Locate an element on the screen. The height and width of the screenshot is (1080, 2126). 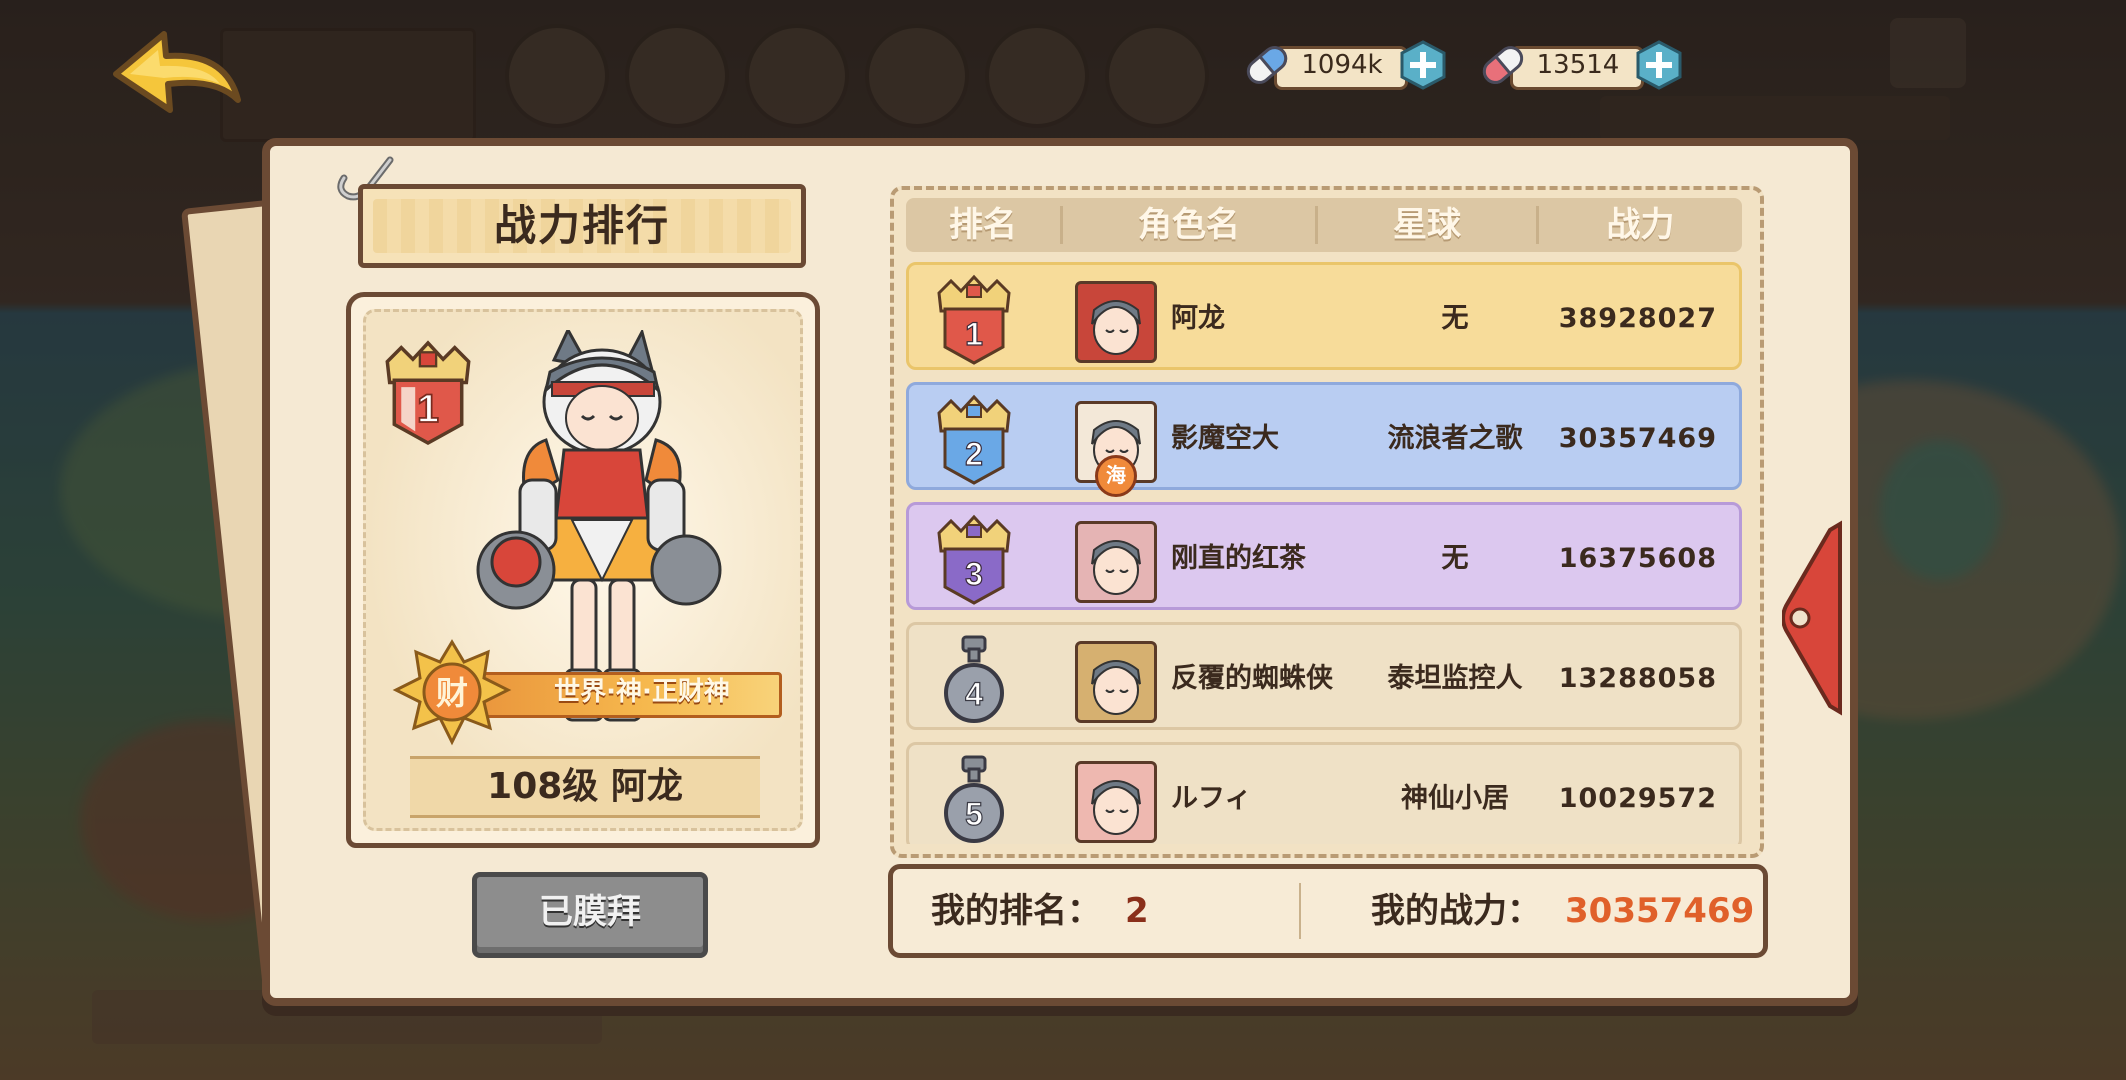
badge-character: 财 is located at coordinates (452, 693).